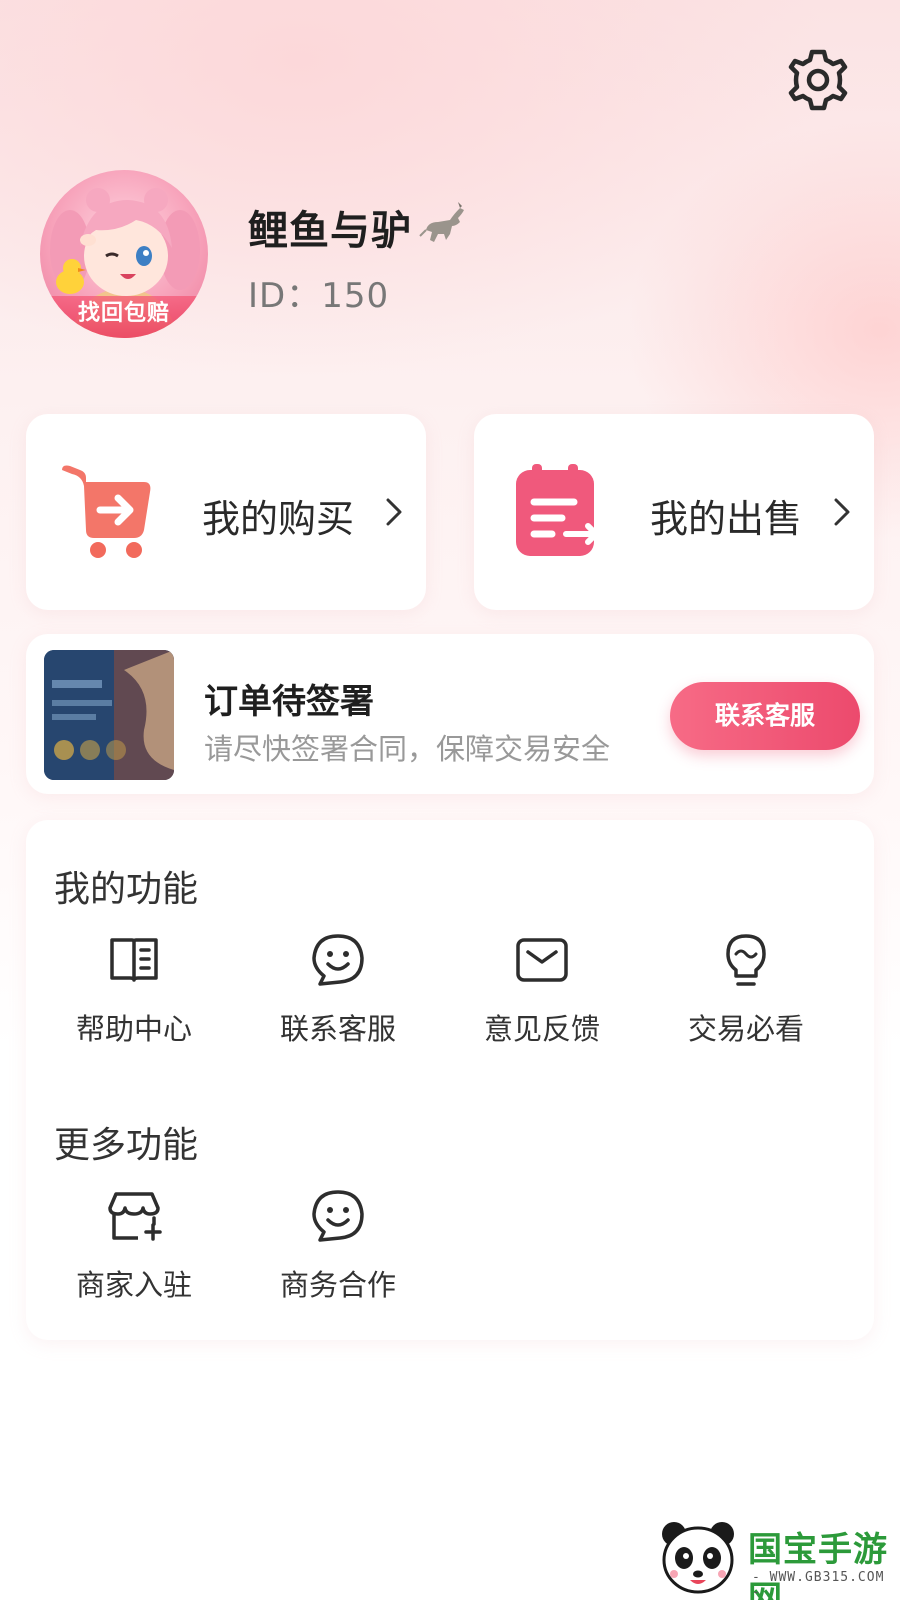 Image resolution: width=900 pixels, height=1600 pixels. What do you see at coordinates (337, 1285) in the screenshot?
I see `business-cooperation-label: 商务合作` at bounding box center [337, 1285].